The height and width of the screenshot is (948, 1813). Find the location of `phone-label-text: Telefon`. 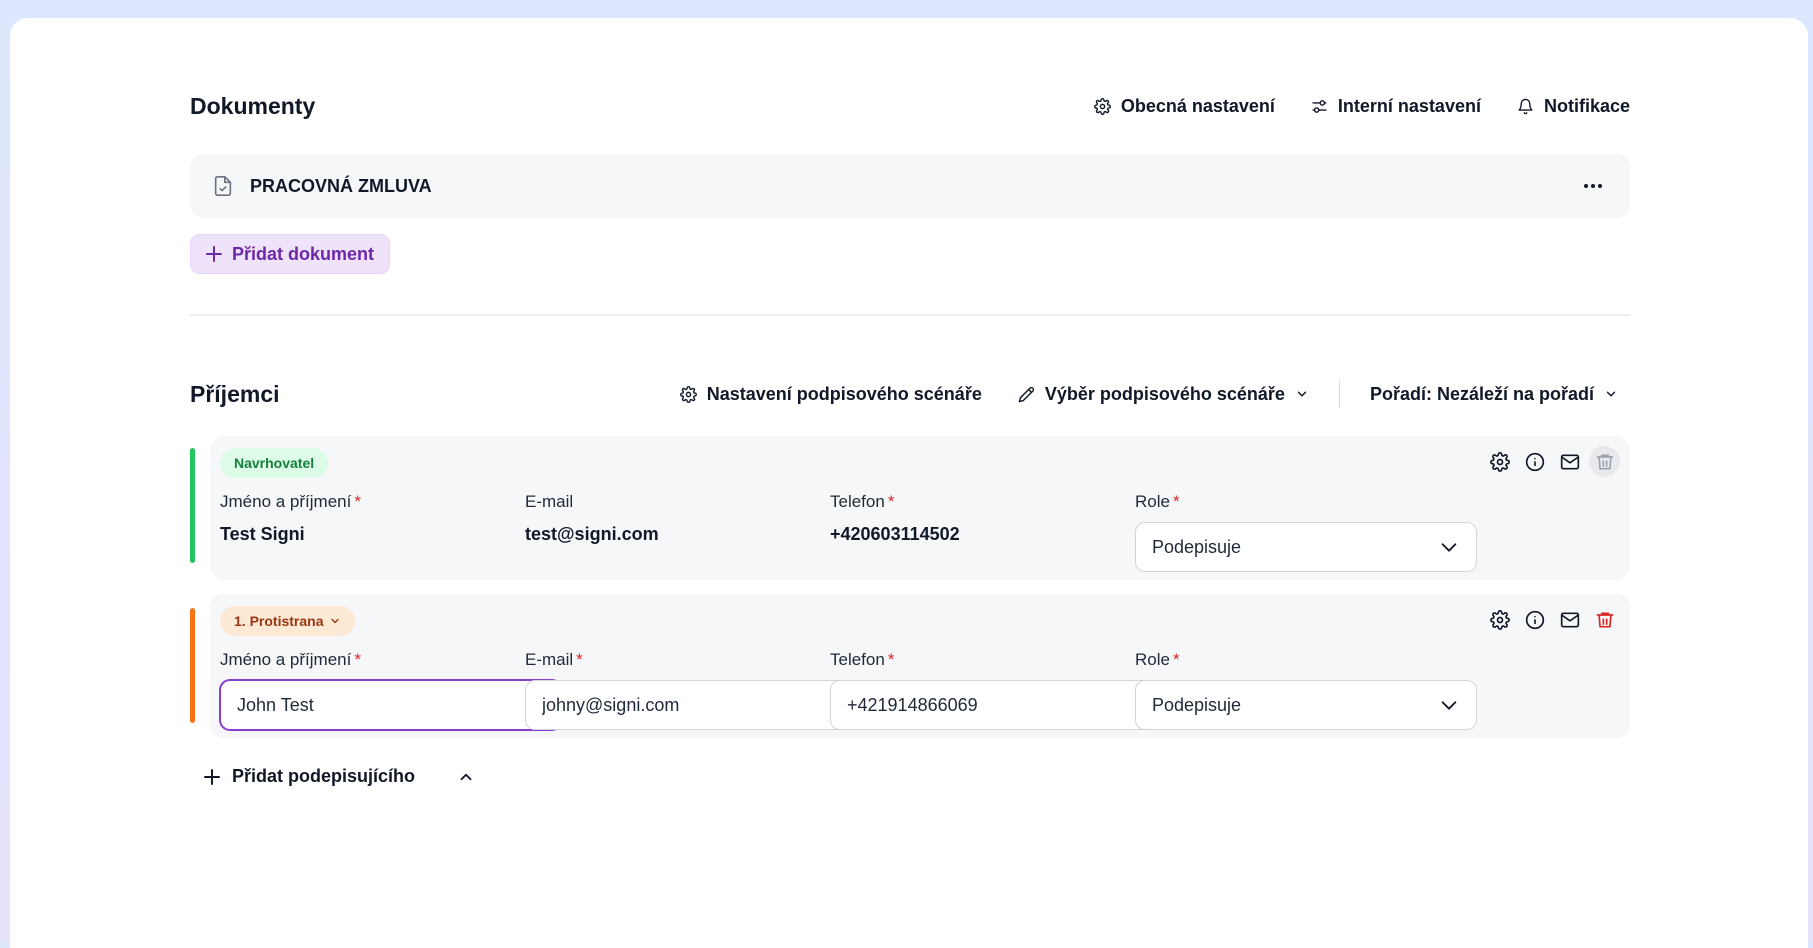

phone-label-text: Telefon is located at coordinates (857, 501).